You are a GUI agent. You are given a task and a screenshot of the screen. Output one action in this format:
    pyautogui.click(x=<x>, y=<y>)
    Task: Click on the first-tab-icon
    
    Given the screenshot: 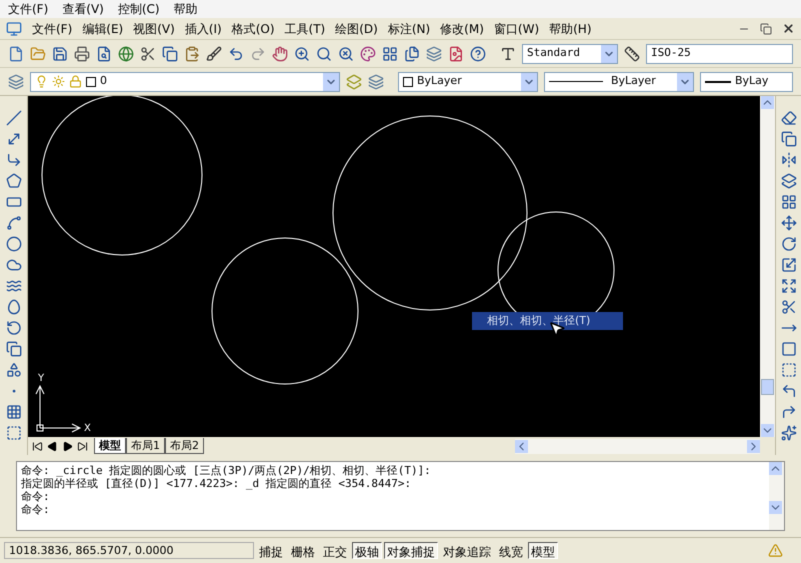 What is the action you would take?
    pyautogui.click(x=37, y=446)
    